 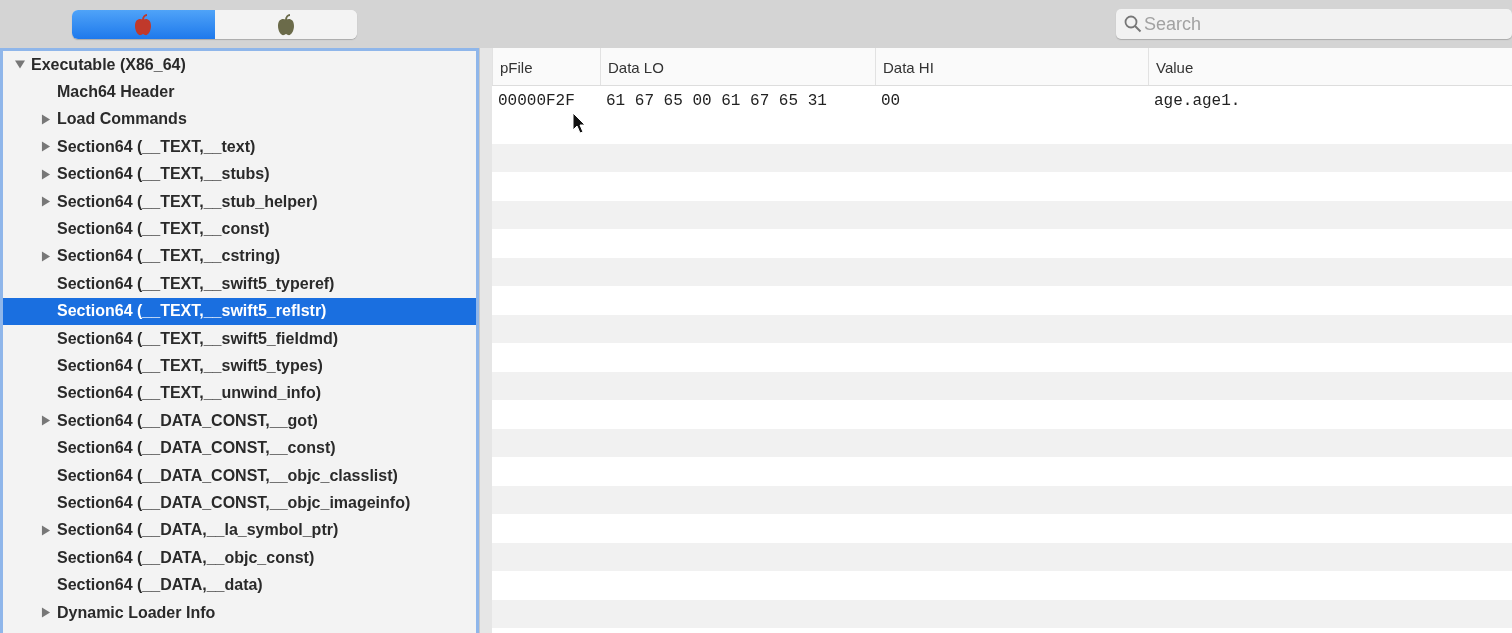 What do you see at coordinates (239, 92) in the screenshot?
I see `tree-item: Mach64 Header` at bounding box center [239, 92].